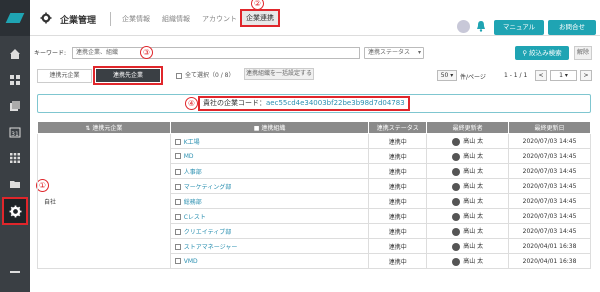 This screenshot has width=600, height=292. Describe the element at coordinates (269, 201) in the screenshot. I see `org-cell: 総務部` at that location.